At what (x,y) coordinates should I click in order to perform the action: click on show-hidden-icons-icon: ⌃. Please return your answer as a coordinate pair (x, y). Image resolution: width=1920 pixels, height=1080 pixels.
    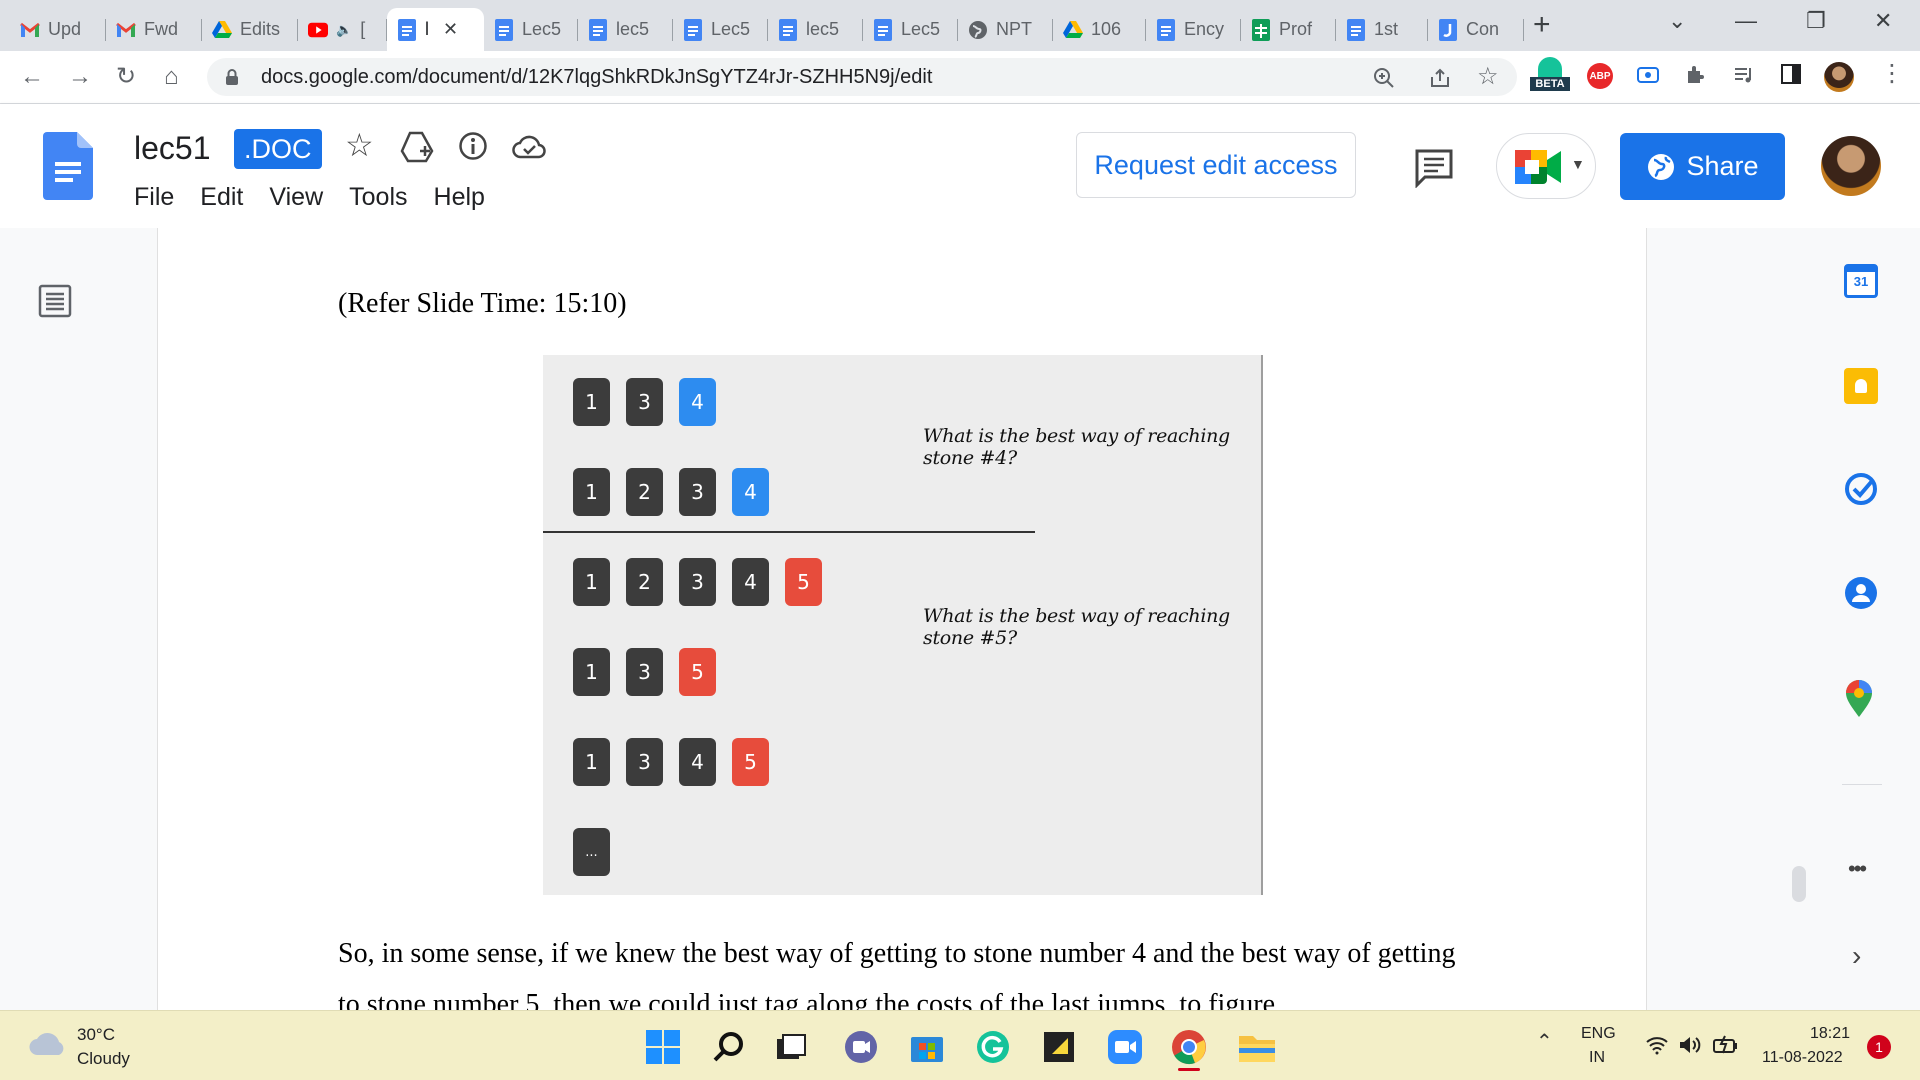
    Looking at the image, I should click on (1544, 1041).